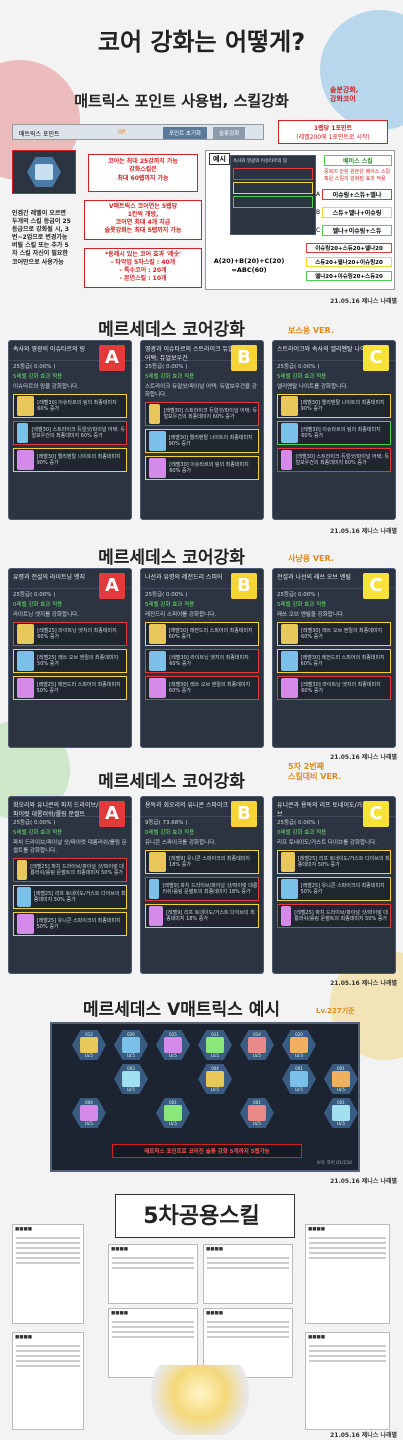 The image size is (403, 1440). What do you see at coordinates (376, 358) in the screenshot?
I see `core-letter-badge: C` at bounding box center [376, 358].